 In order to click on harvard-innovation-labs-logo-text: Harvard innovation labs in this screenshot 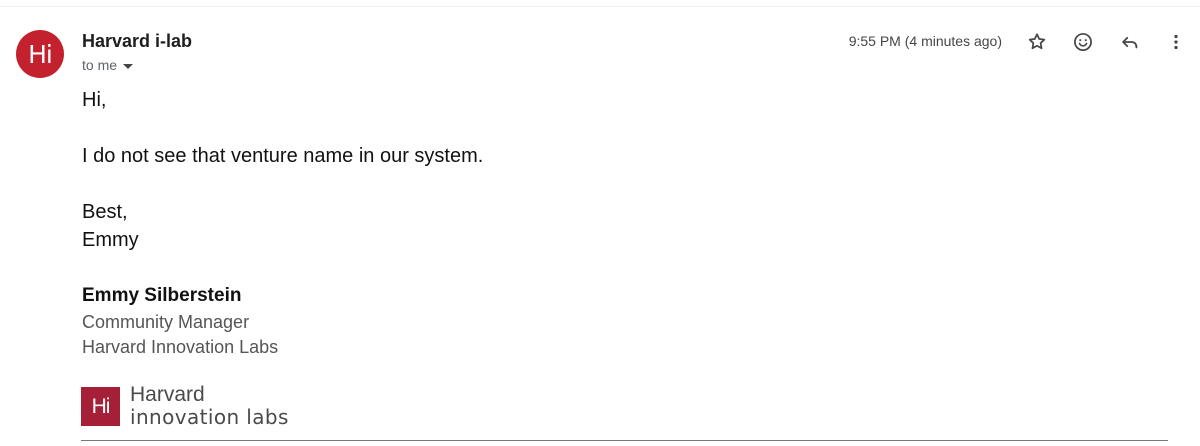, I will do `click(209, 406)`.